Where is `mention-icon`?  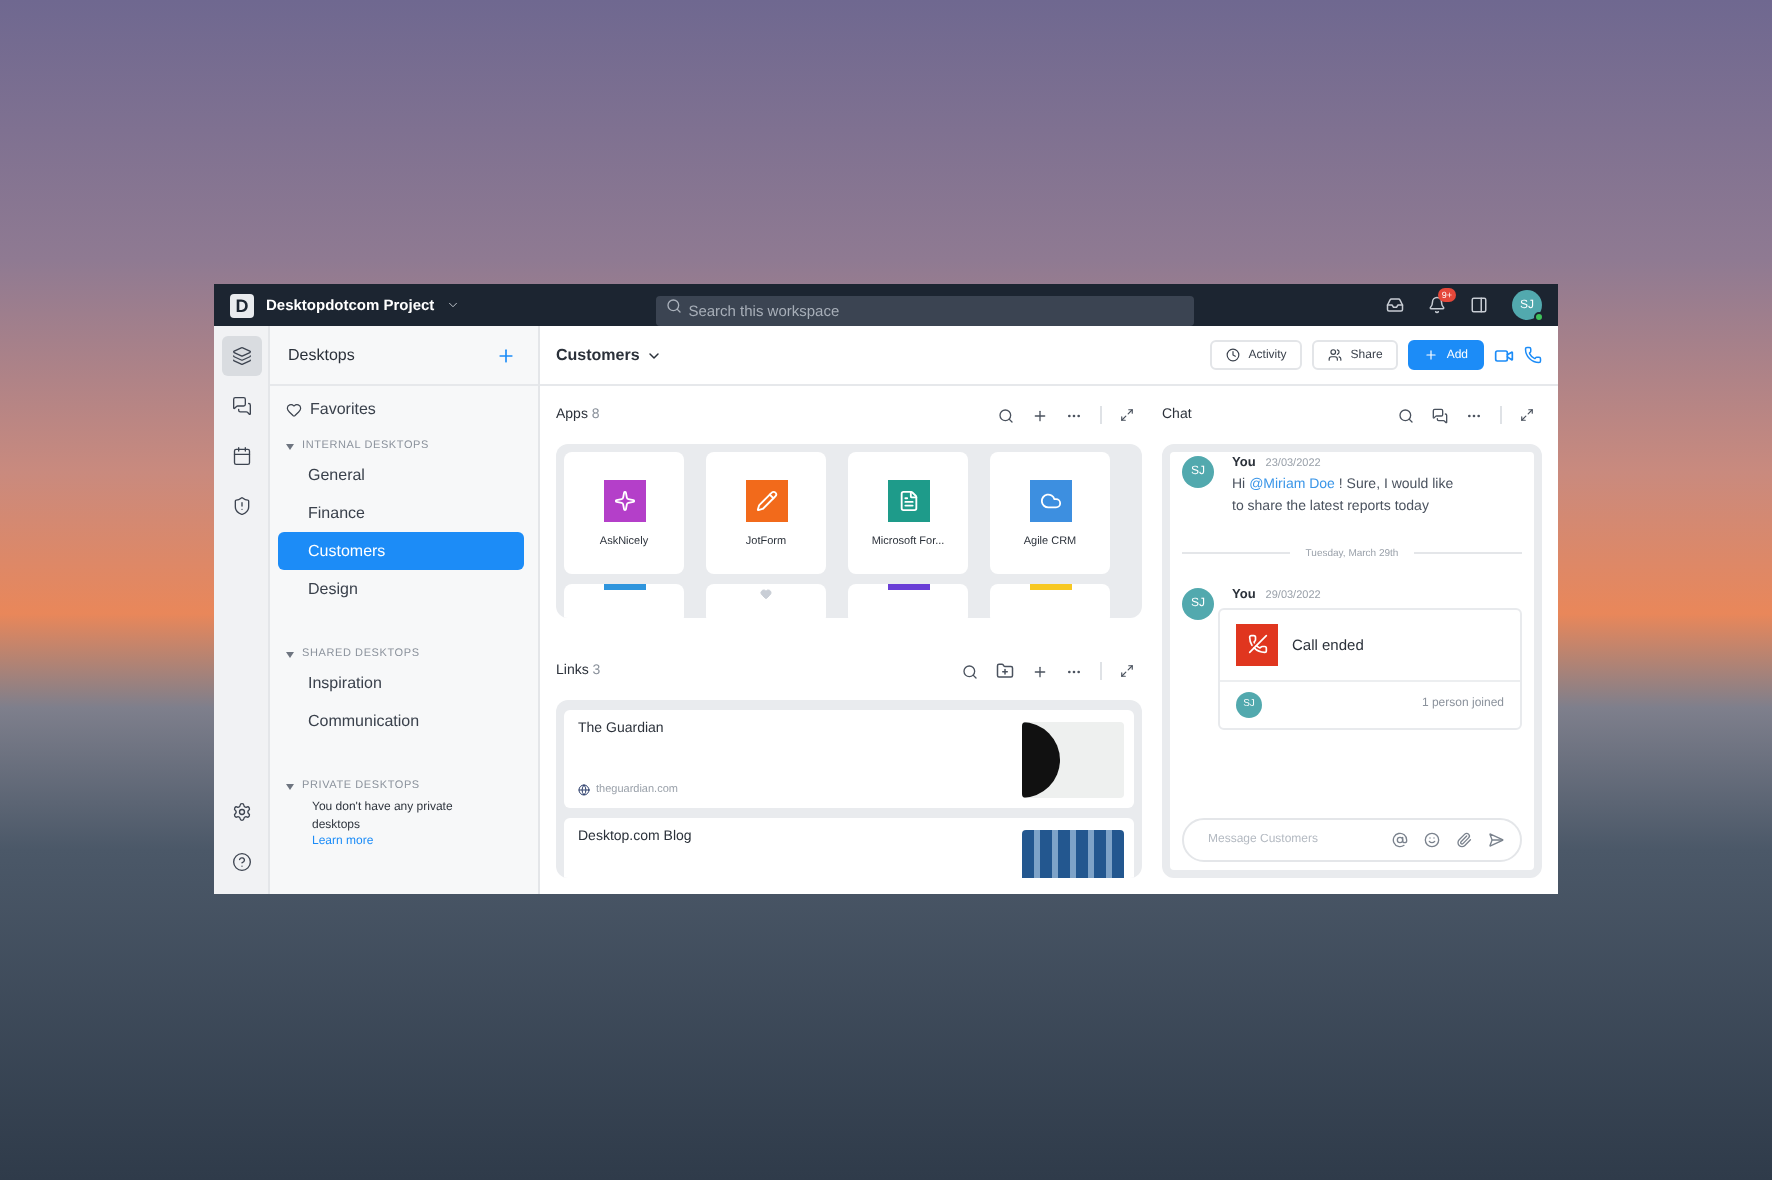
mention-icon is located at coordinates (1400, 840).